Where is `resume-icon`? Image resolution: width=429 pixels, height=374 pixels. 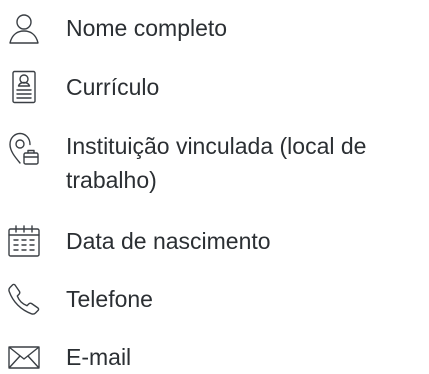 resume-icon is located at coordinates (24, 87).